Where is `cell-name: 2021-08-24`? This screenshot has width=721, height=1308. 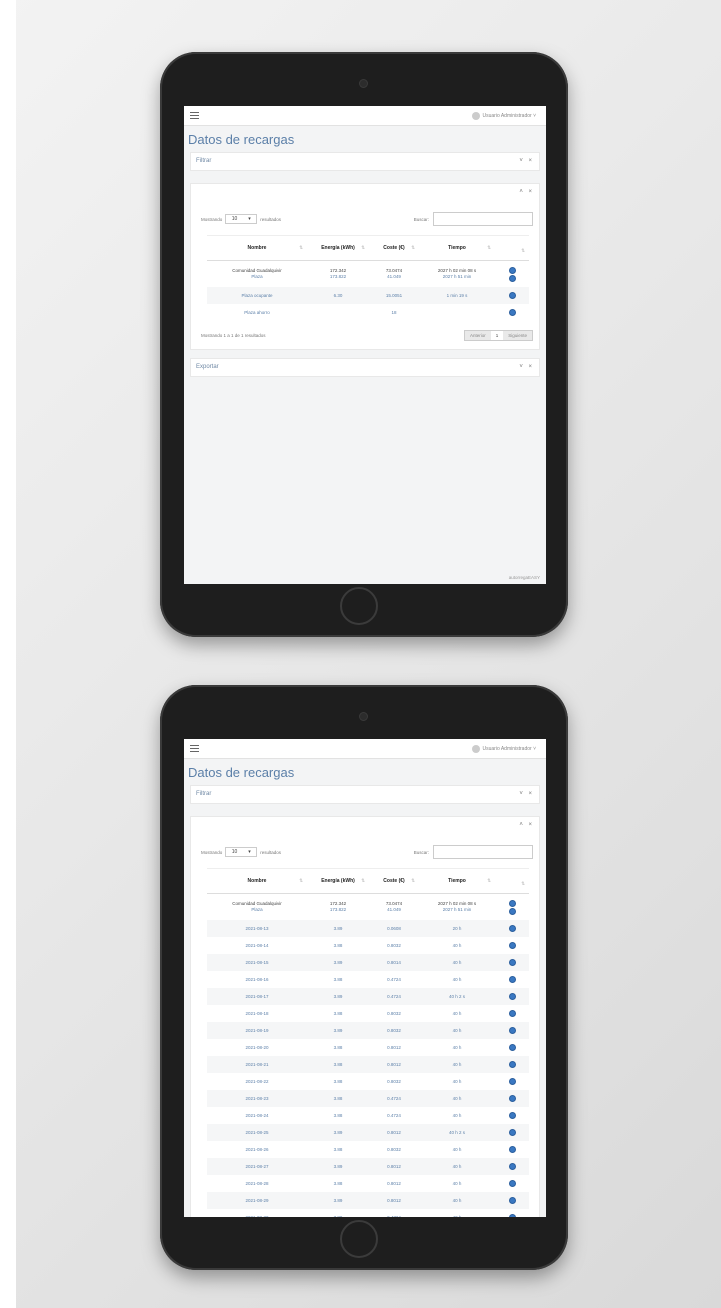
cell-name: 2021-08-24 is located at coordinates (257, 1115).